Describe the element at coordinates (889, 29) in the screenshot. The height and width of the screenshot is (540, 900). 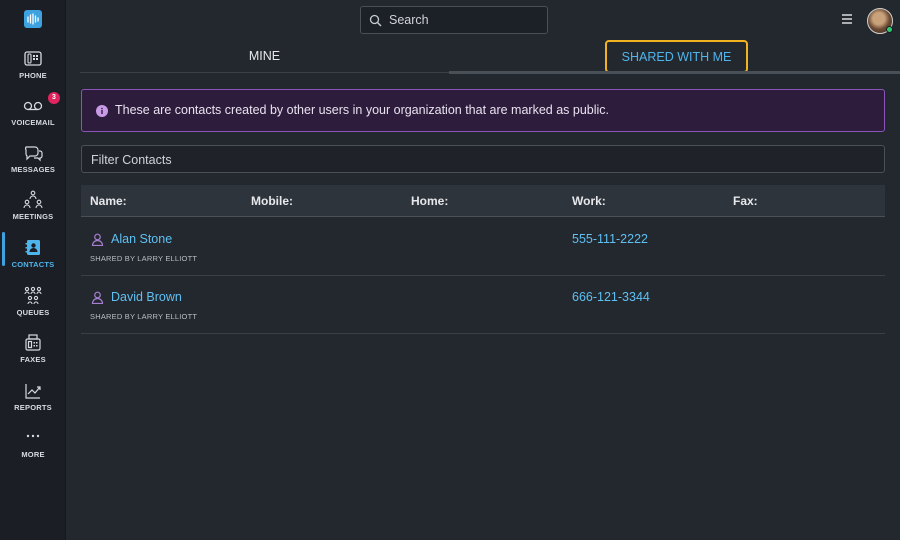
I see `online-status-indicator` at that location.